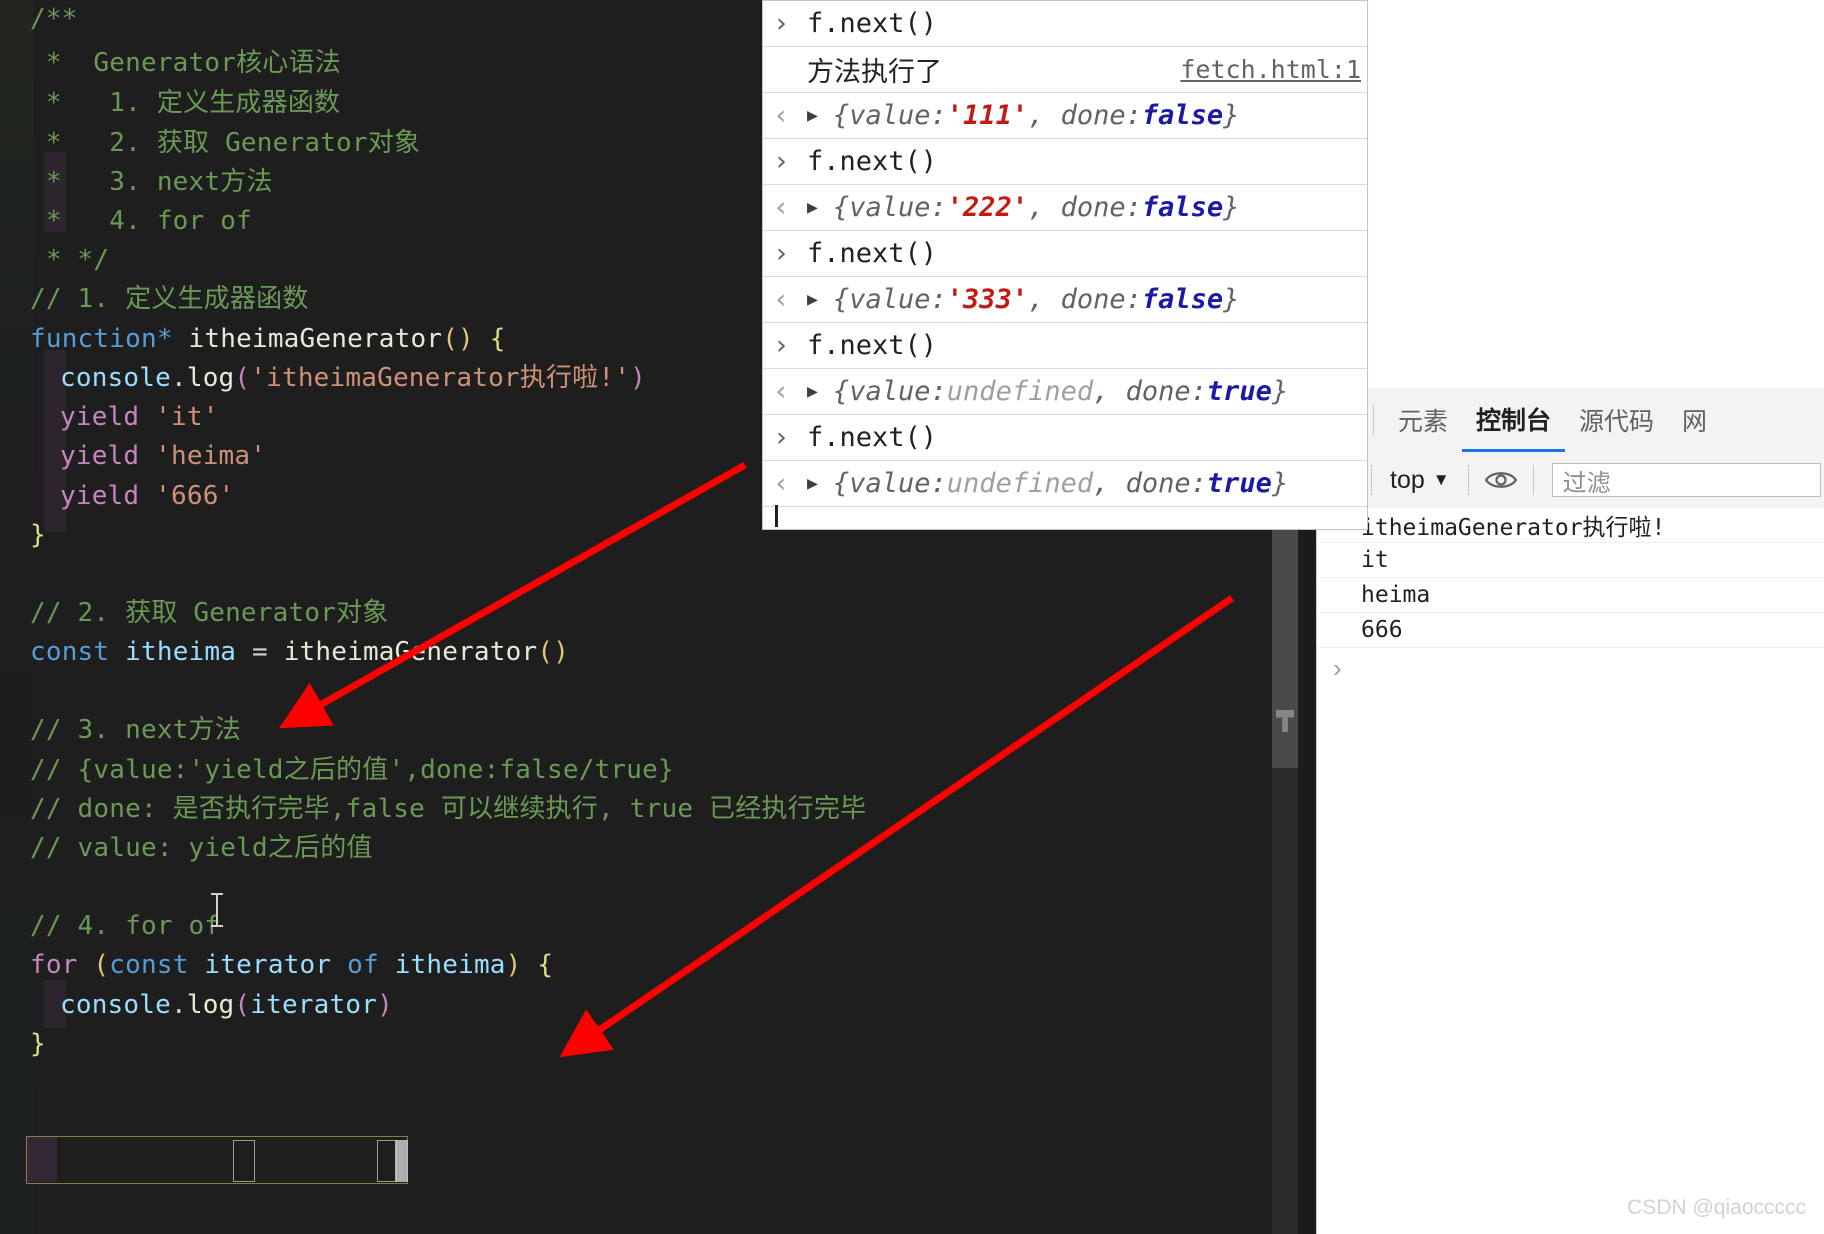 Image resolution: width=1824 pixels, height=1234 pixels. I want to click on csdn-watermark: CSDN @qiaoccccc, so click(1716, 1207).